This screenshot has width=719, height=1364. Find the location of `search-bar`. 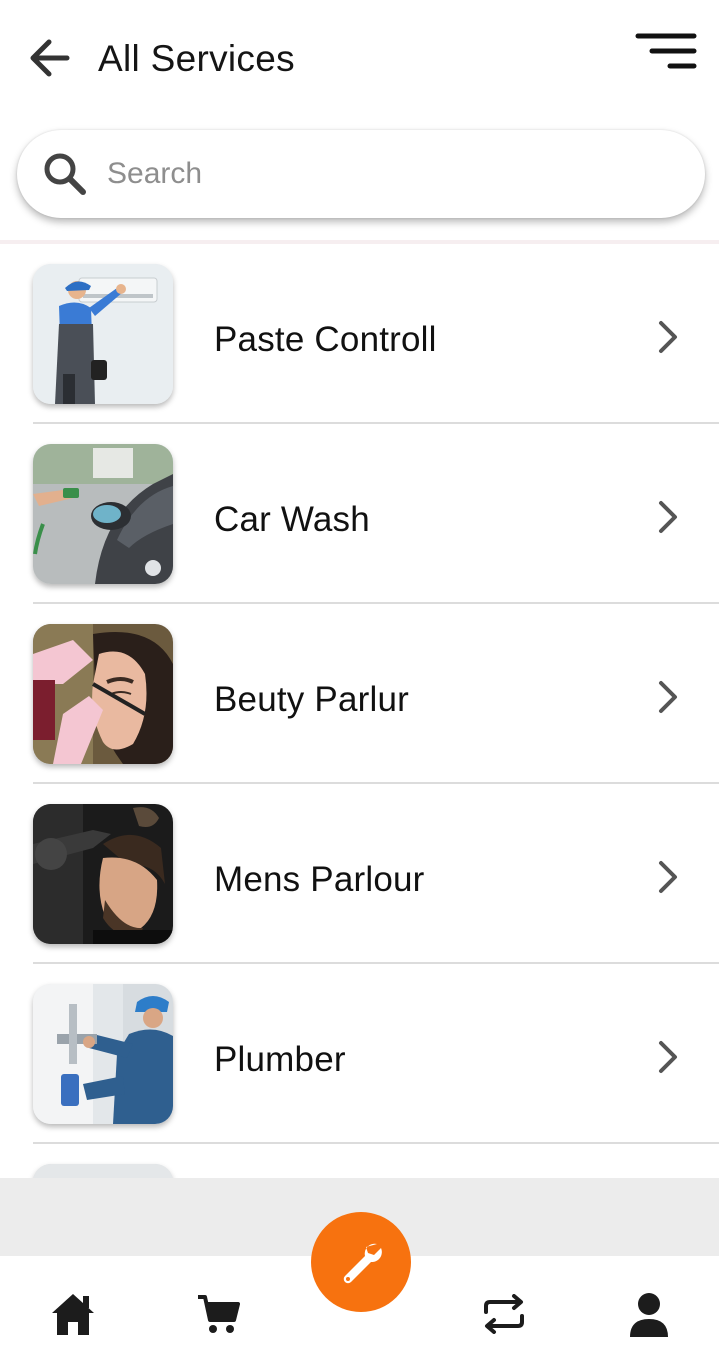

search-bar is located at coordinates (361, 174).